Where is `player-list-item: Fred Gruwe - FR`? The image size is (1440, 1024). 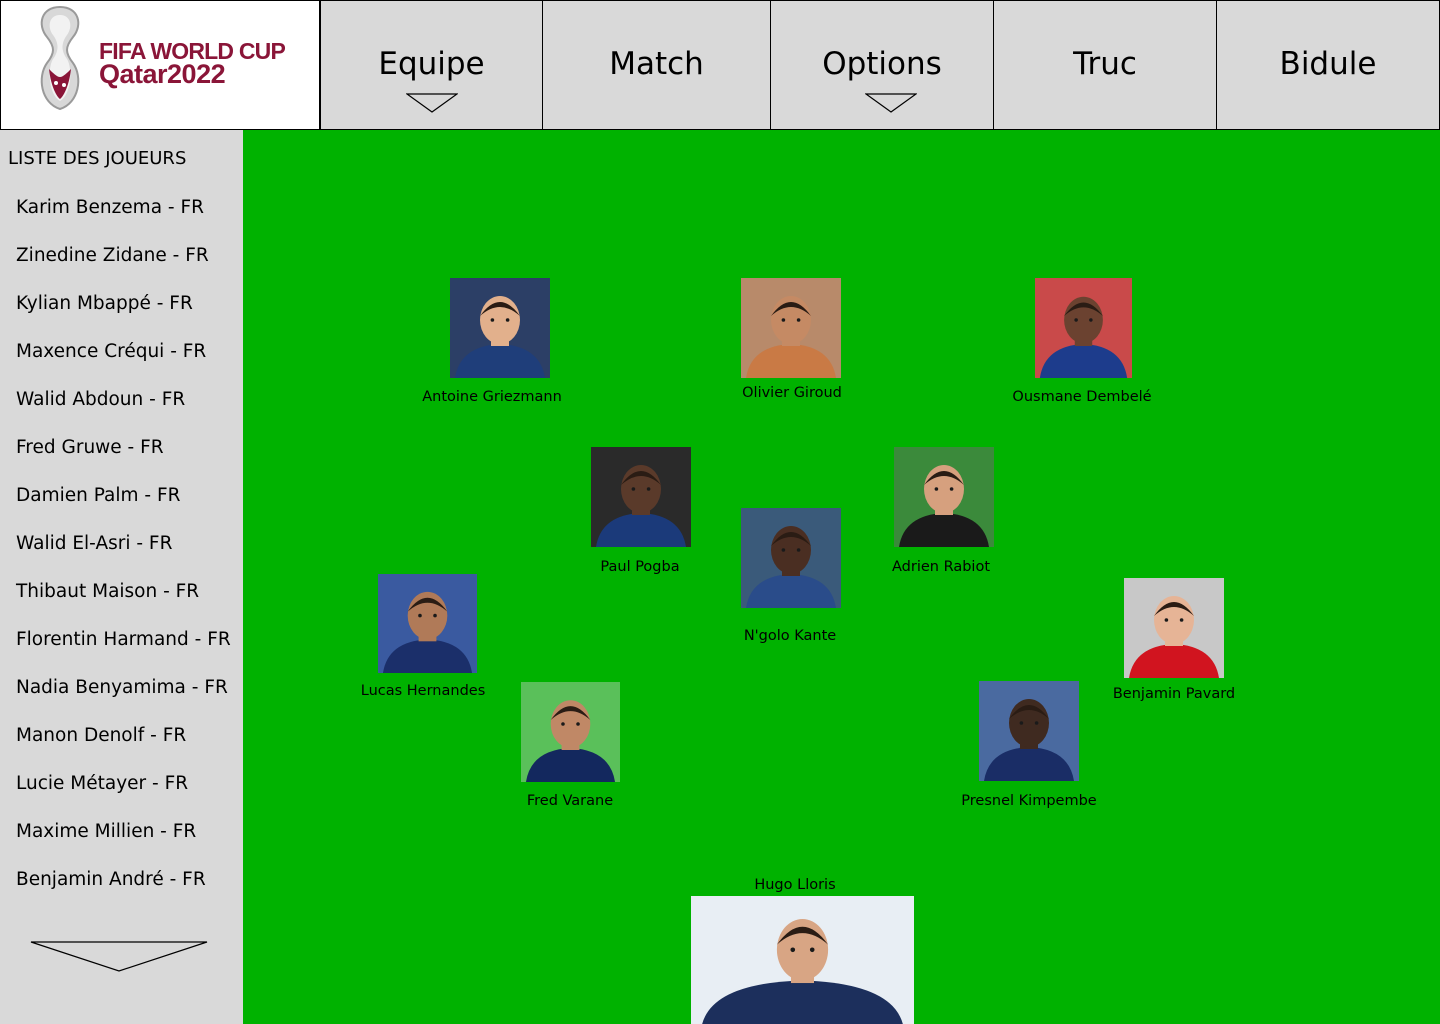
player-list-item: Fred Gruwe - FR is located at coordinates (90, 448).